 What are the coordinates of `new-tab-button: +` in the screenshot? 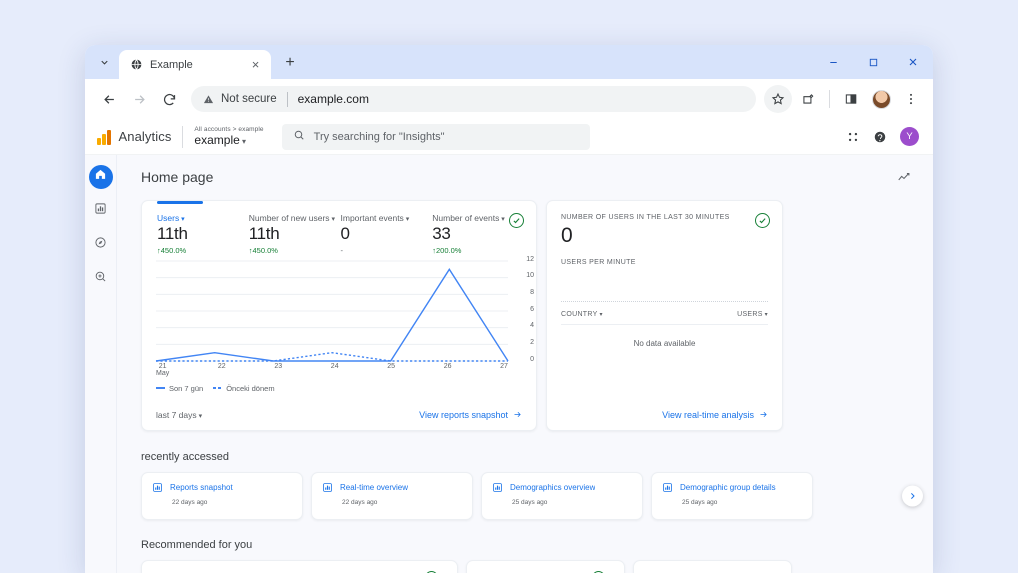 It's located at (290, 63).